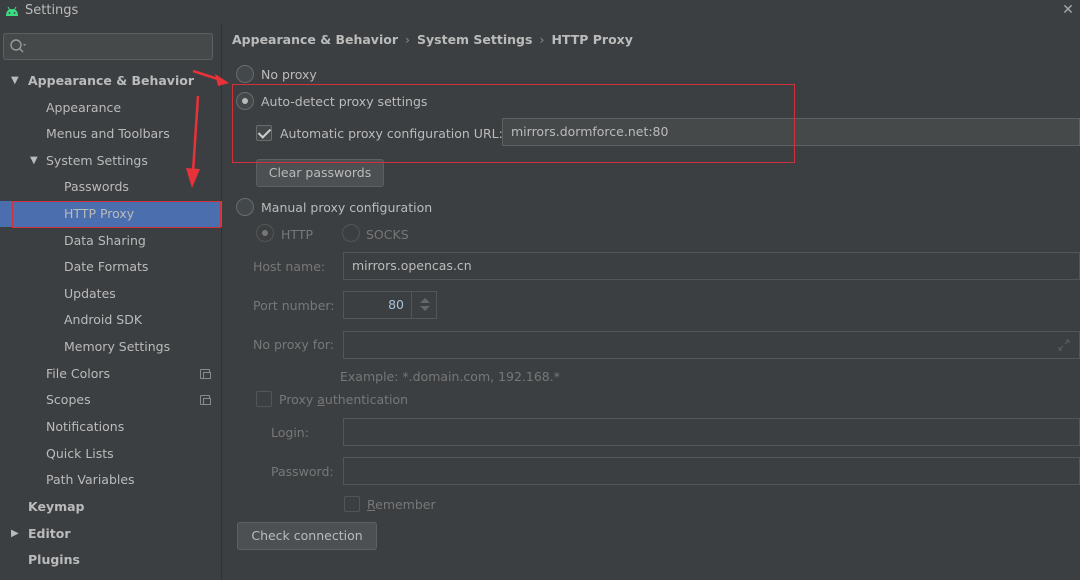  I want to click on sidebar-item-notifications: Notifications, so click(111, 427).